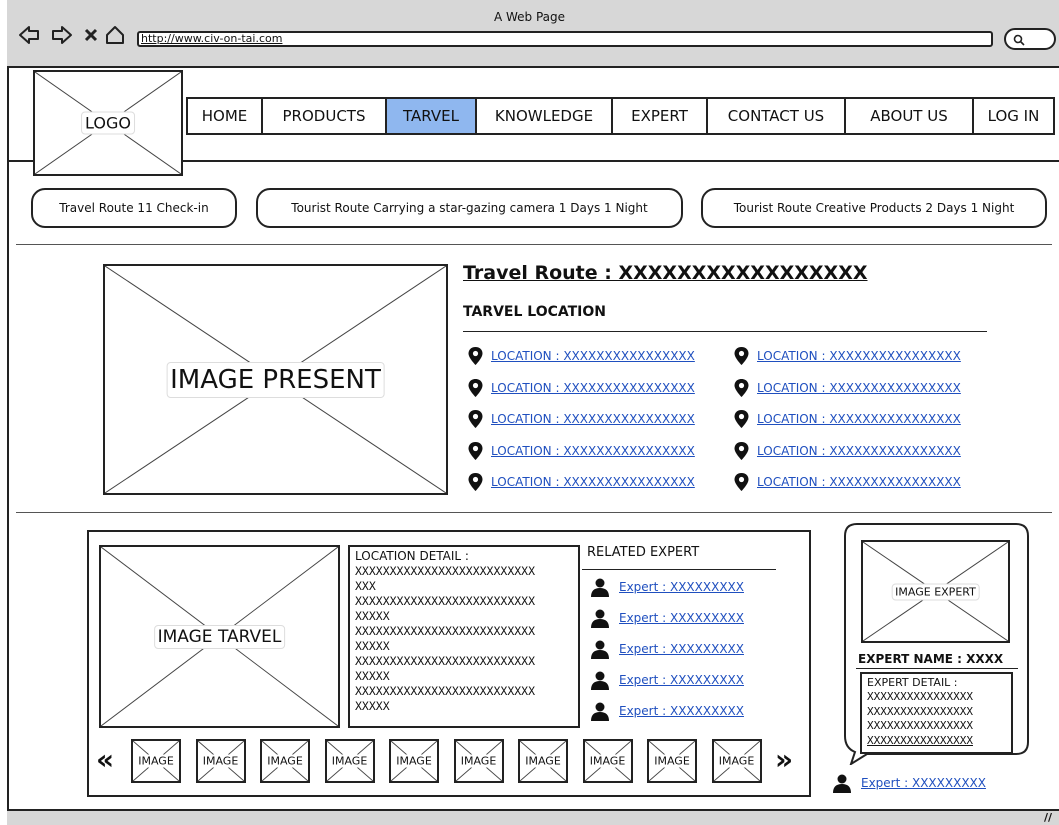 This screenshot has height=825, width=1059. What do you see at coordinates (431, 116) in the screenshot?
I see `nav-tarvel: TARVEL` at bounding box center [431, 116].